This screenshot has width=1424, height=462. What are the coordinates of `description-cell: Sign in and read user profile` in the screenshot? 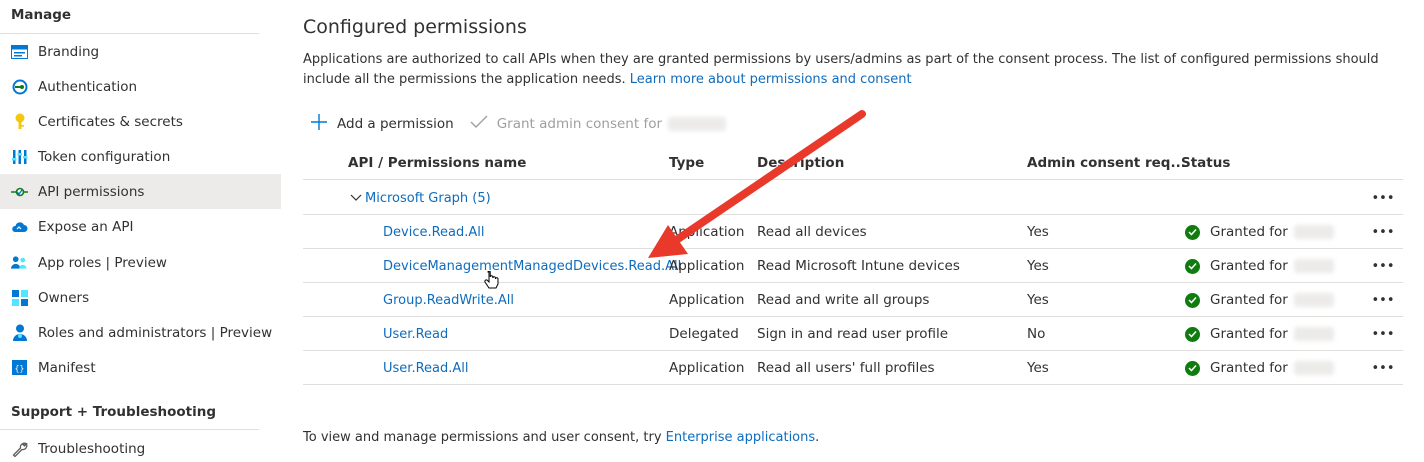 It's located at (853, 334).